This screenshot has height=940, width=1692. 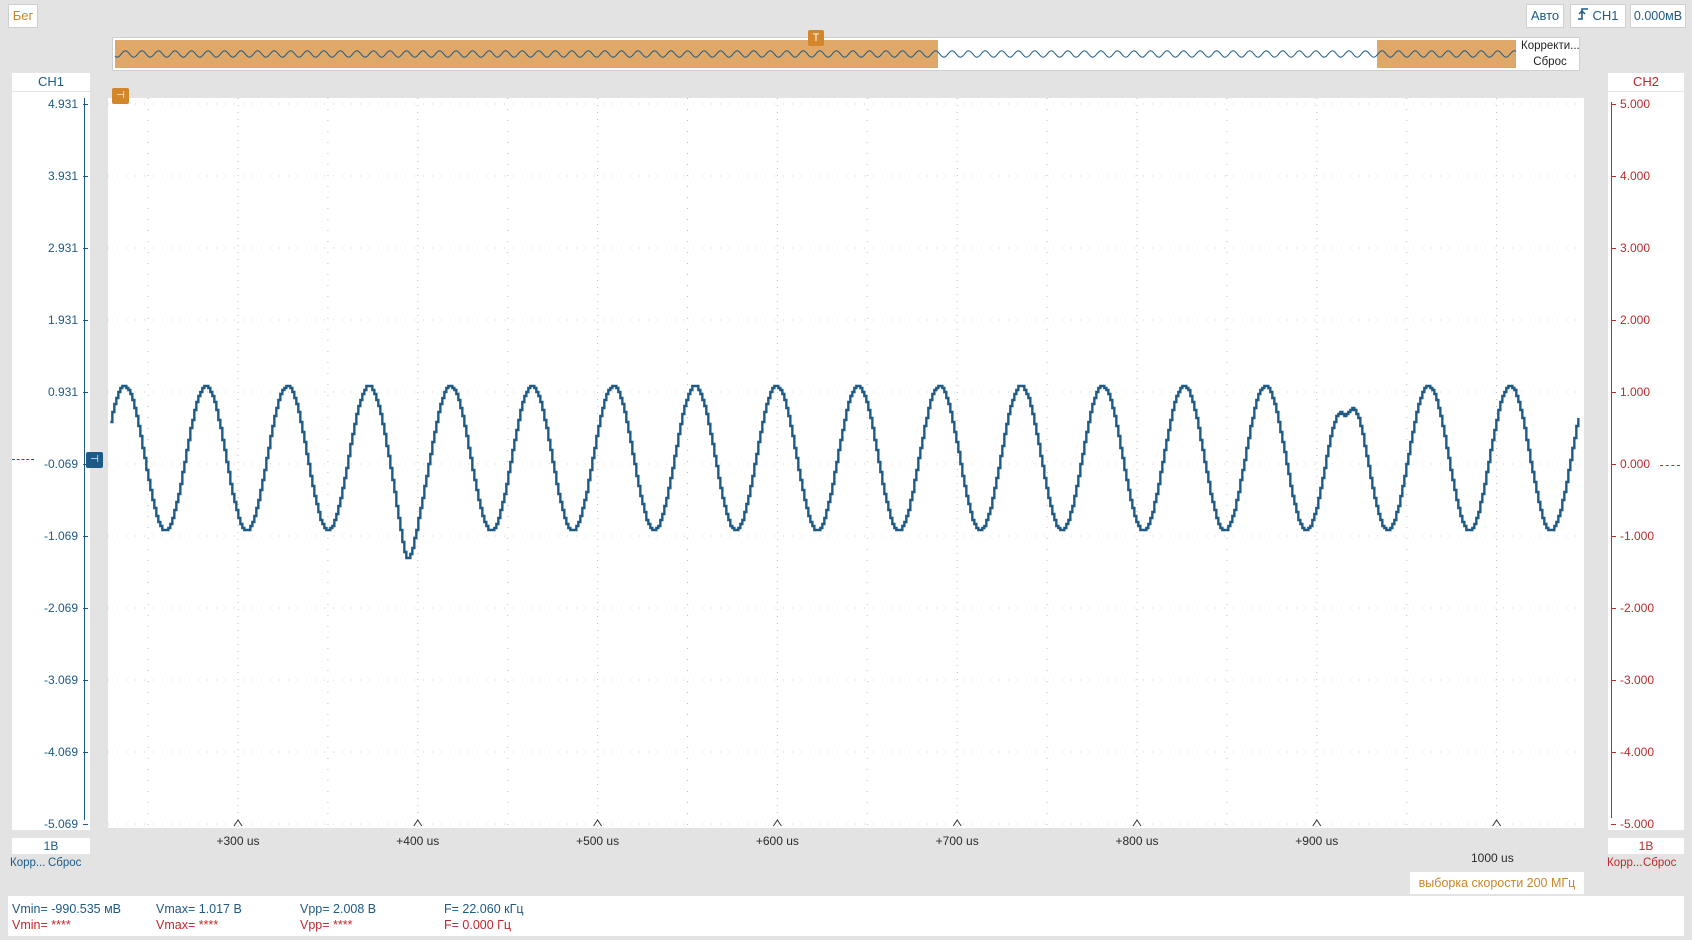 I want to click on ch1-frequency: F= 22.060 кГц, so click(x=484, y=909).